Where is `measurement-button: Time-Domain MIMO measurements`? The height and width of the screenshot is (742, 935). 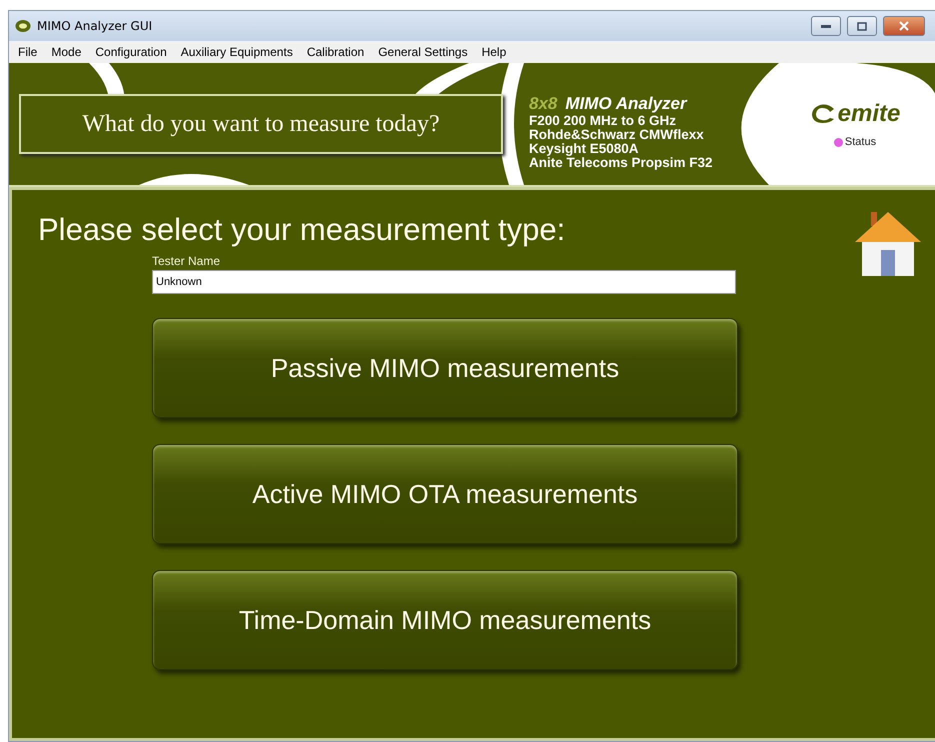
measurement-button: Time-Domain MIMO measurements is located at coordinates (445, 620).